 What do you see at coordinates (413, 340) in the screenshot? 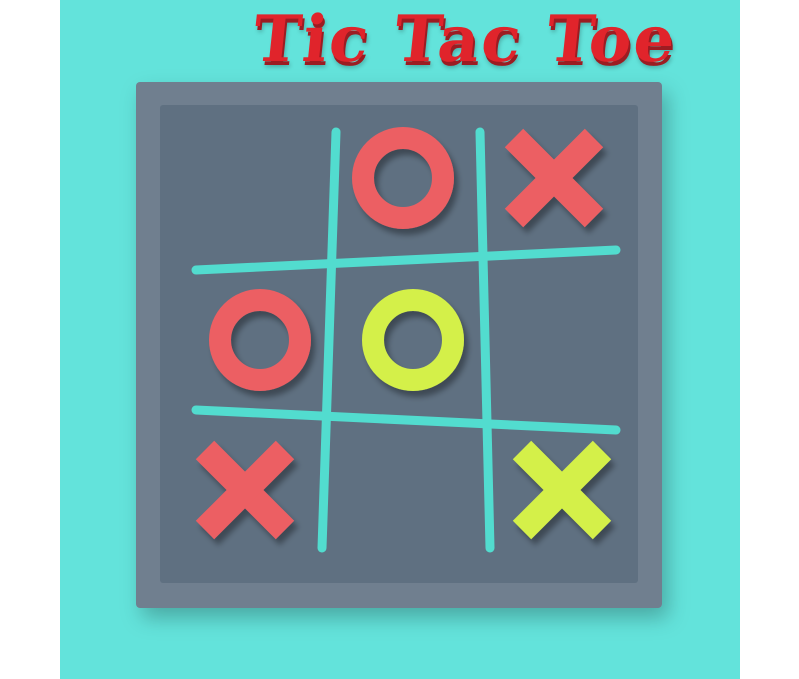
I see `cell-middle-center` at bounding box center [413, 340].